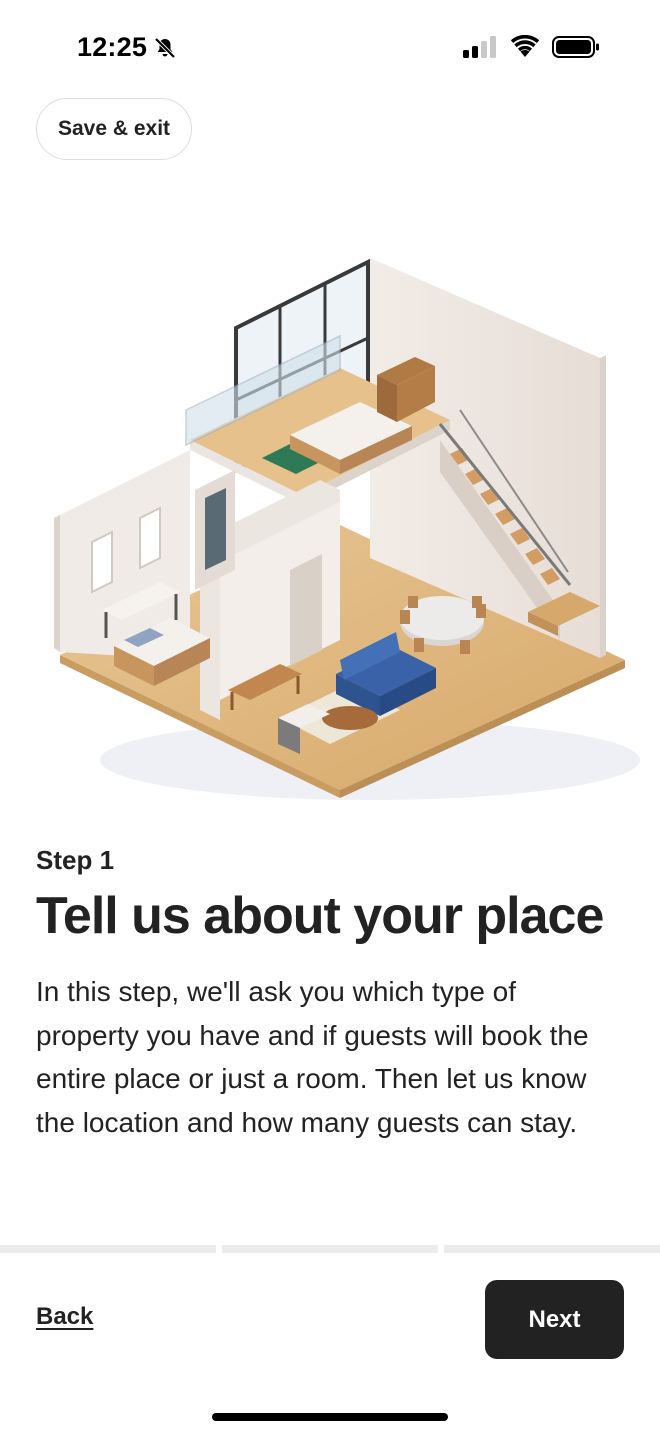  Describe the element at coordinates (75, 860) in the screenshot. I see `step-label: Step 1` at that location.